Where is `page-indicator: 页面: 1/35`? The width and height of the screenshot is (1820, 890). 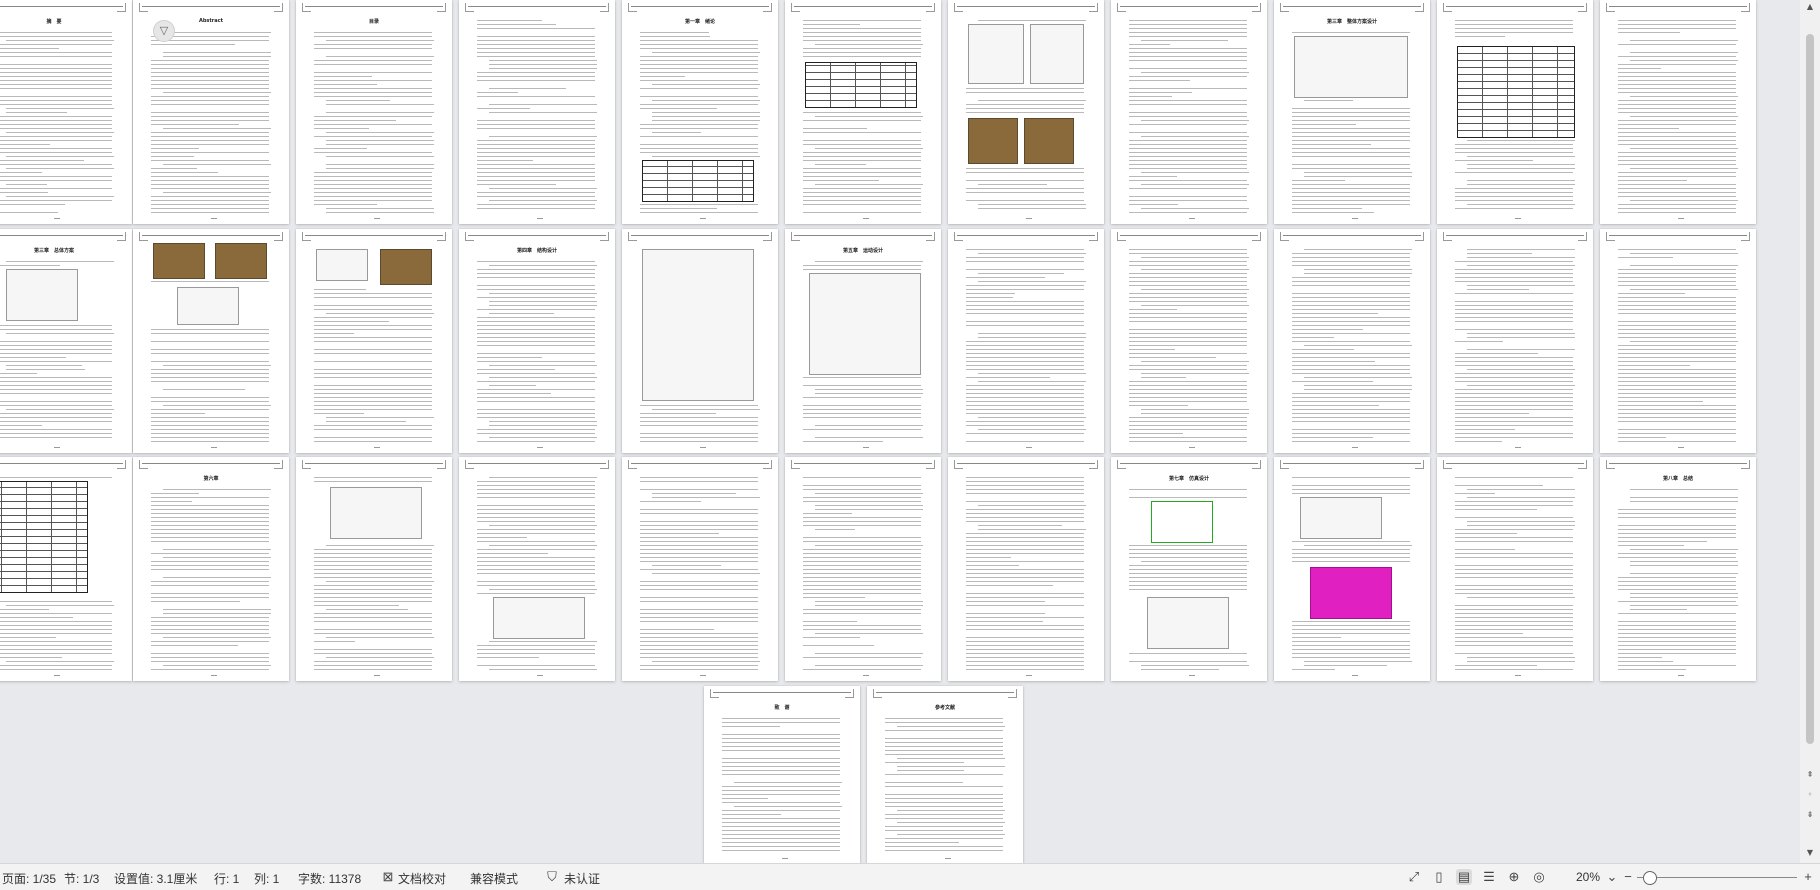 page-indicator: 页面: 1/35 is located at coordinates (29, 878).